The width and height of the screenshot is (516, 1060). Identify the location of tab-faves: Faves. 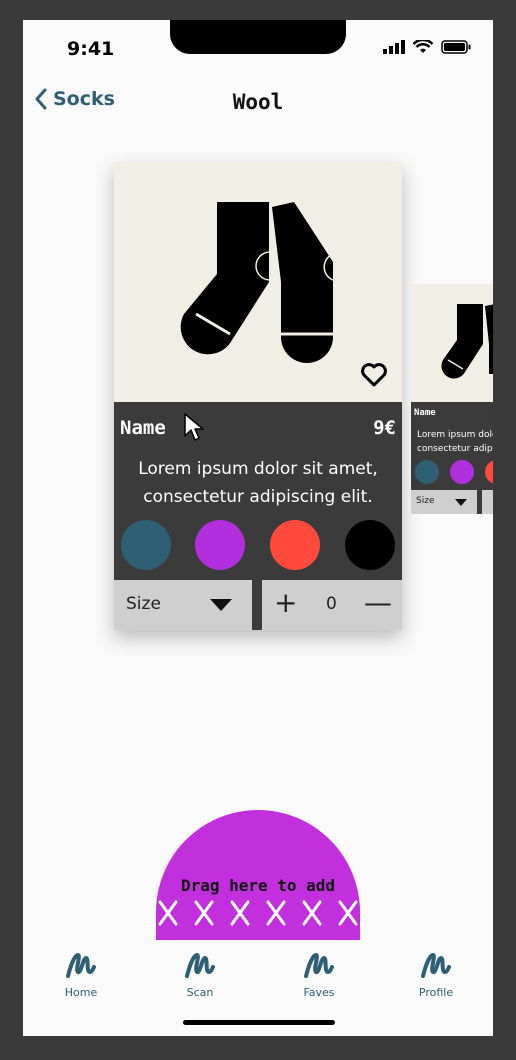
(319, 974).